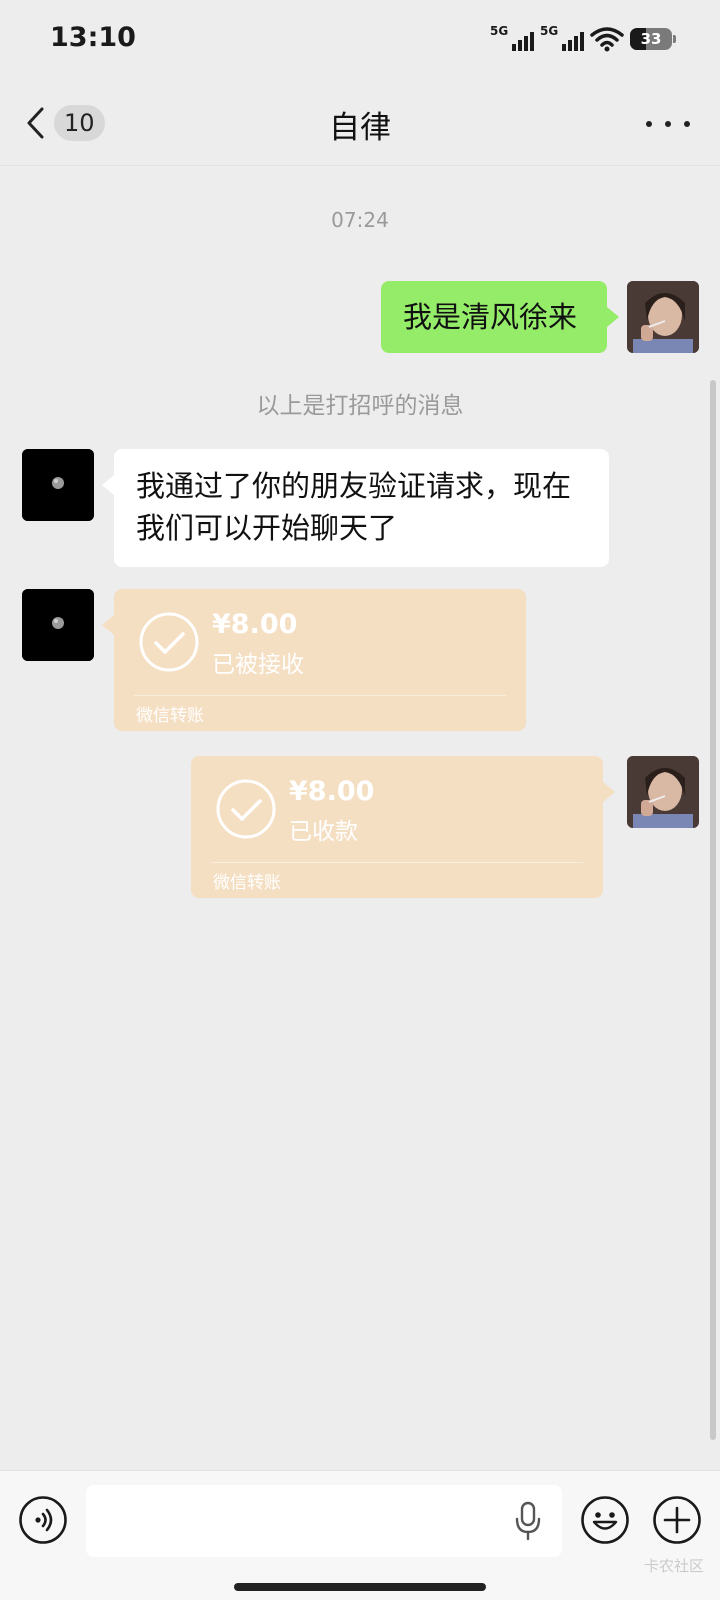 The width and height of the screenshot is (720, 1600). Describe the element at coordinates (323, 832) in the screenshot. I see `transfer-status: 已收款` at that location.